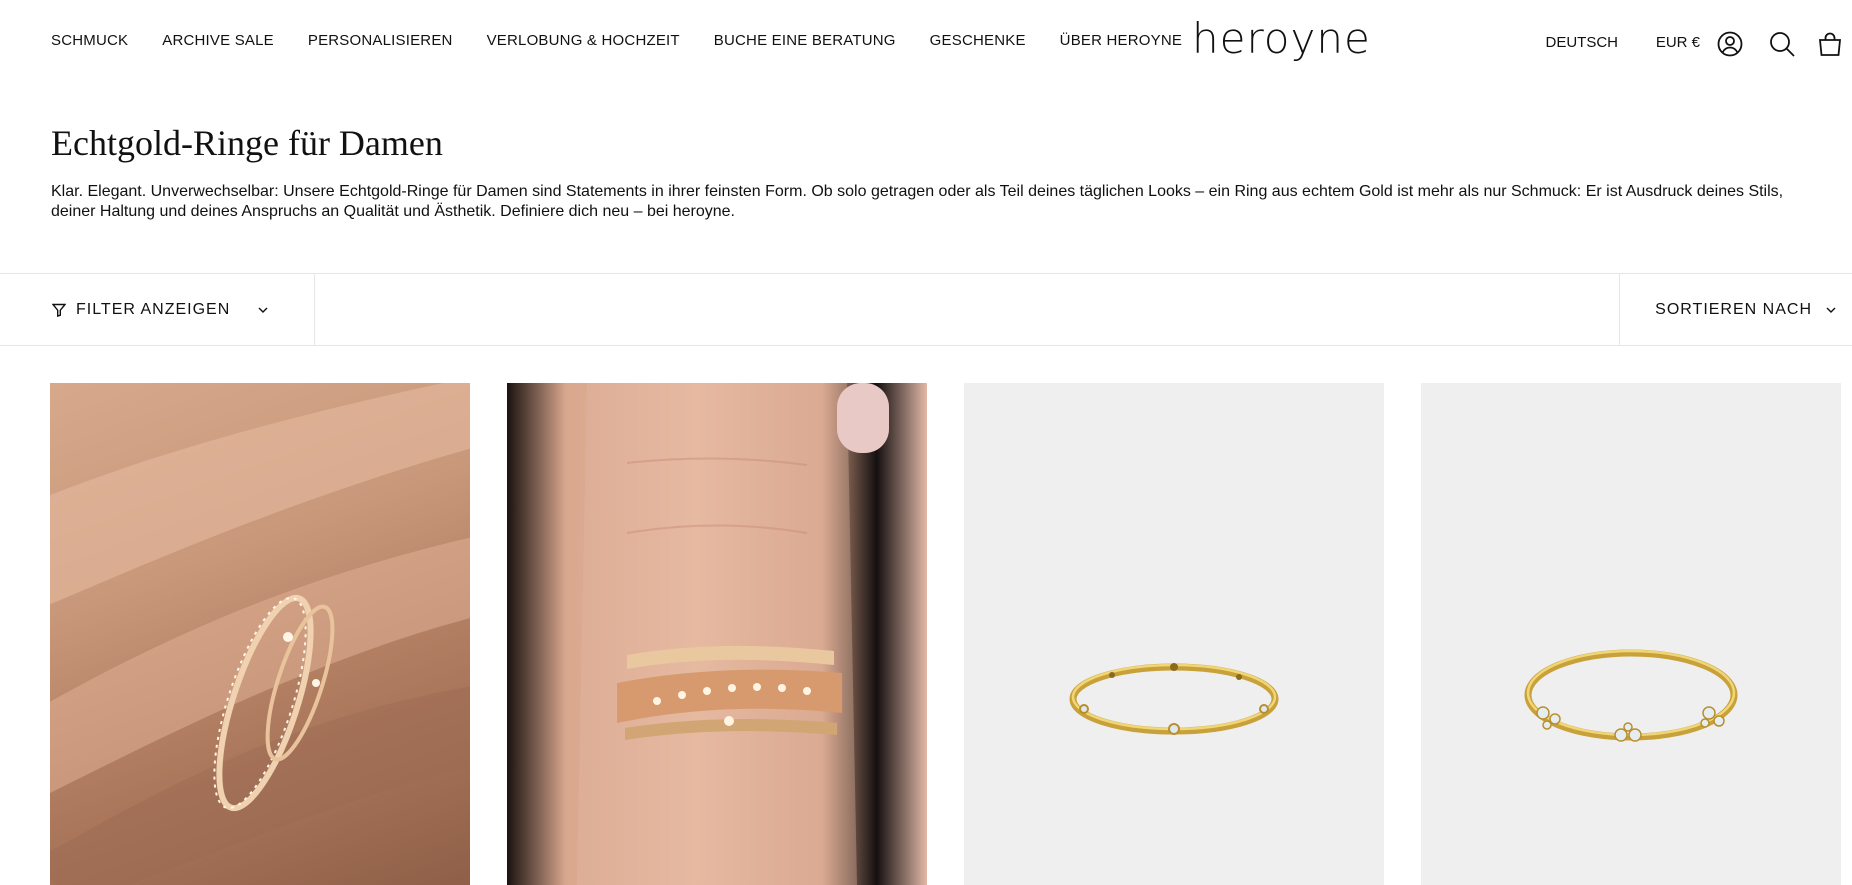 This screenshot has width=1852, height=885. Describe the element at coordinates (1678, 42) in the screenshot. I see `currency-selector: EUR €` at that location.